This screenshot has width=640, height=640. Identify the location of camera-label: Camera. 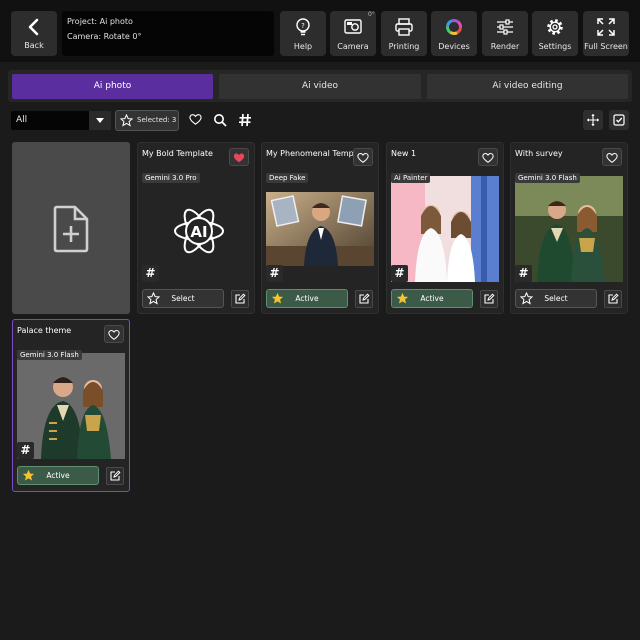
(353, 46).